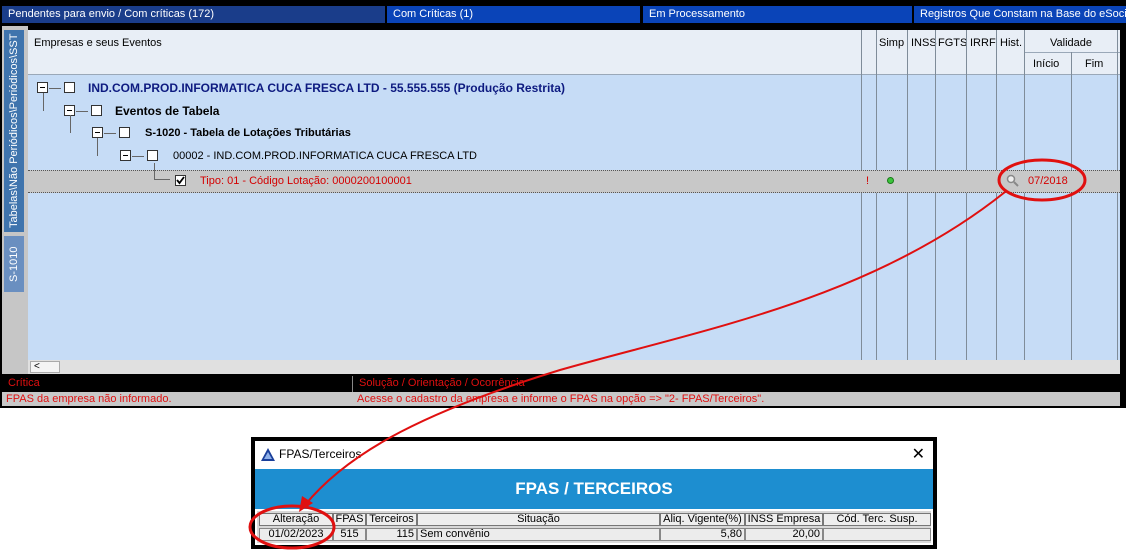  I want to click on inicio-value: 07/2018, so click(1048, 181).